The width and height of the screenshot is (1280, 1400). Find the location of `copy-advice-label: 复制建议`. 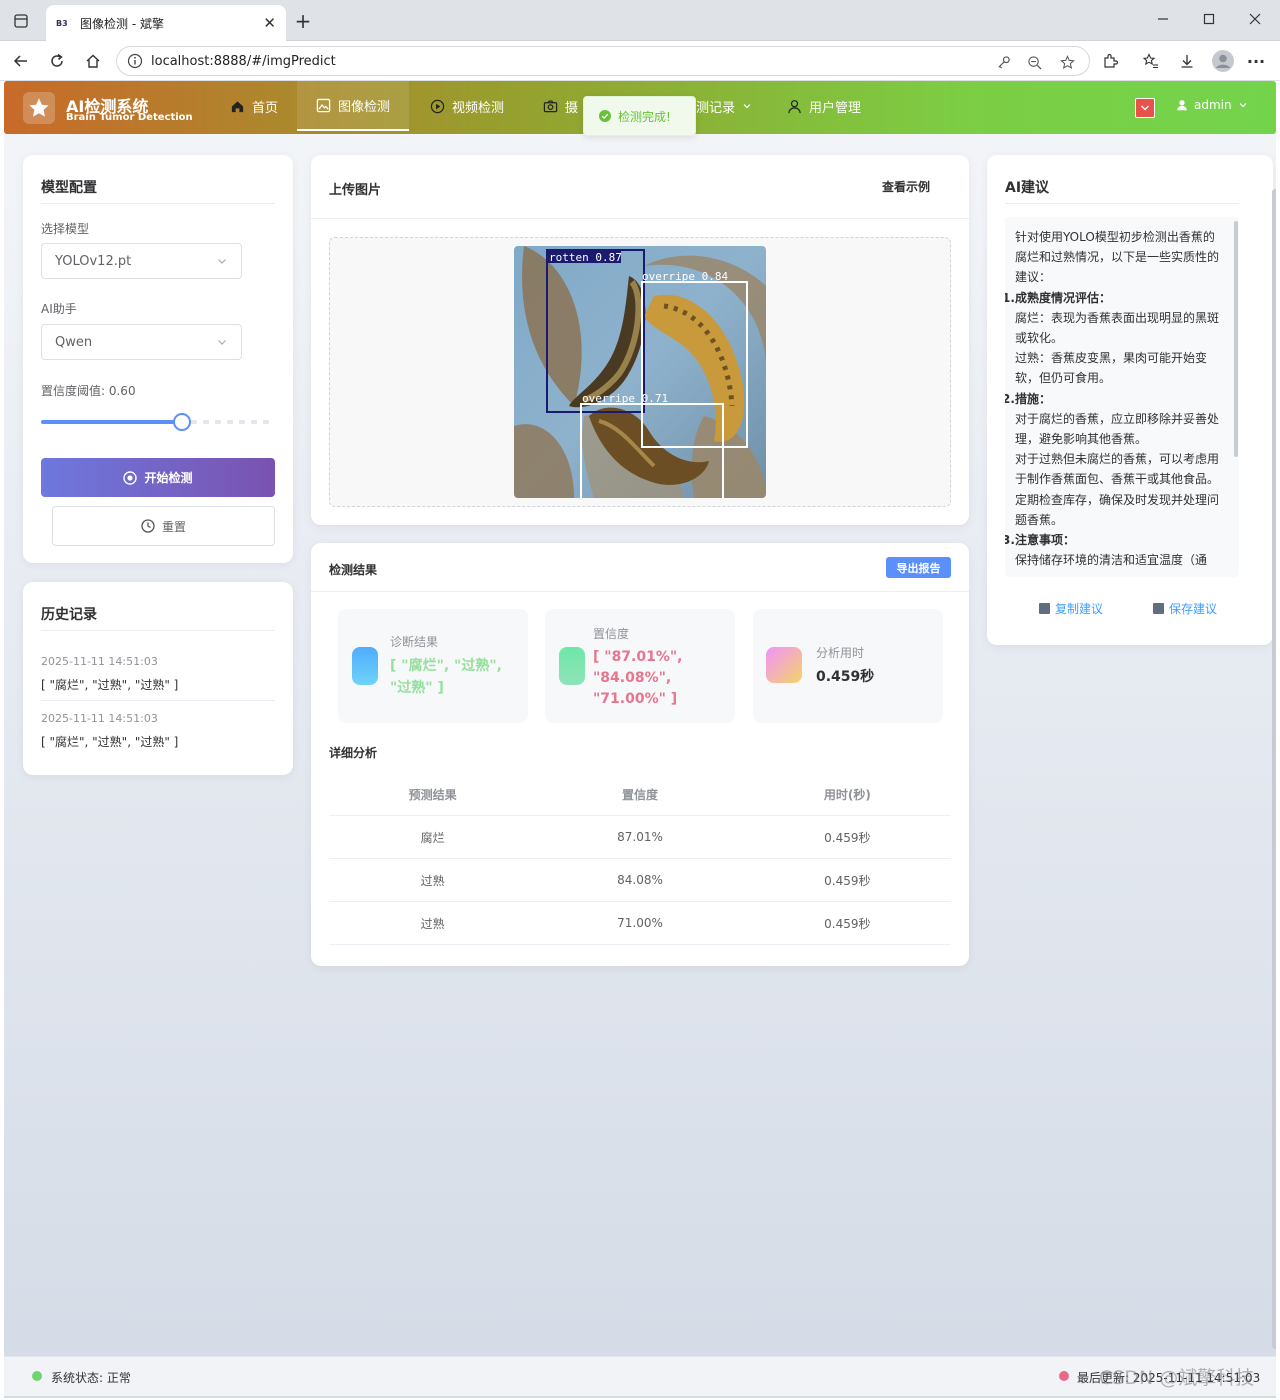

copy-advice-label: 复制建议 is located at coordinates (1079, 609).